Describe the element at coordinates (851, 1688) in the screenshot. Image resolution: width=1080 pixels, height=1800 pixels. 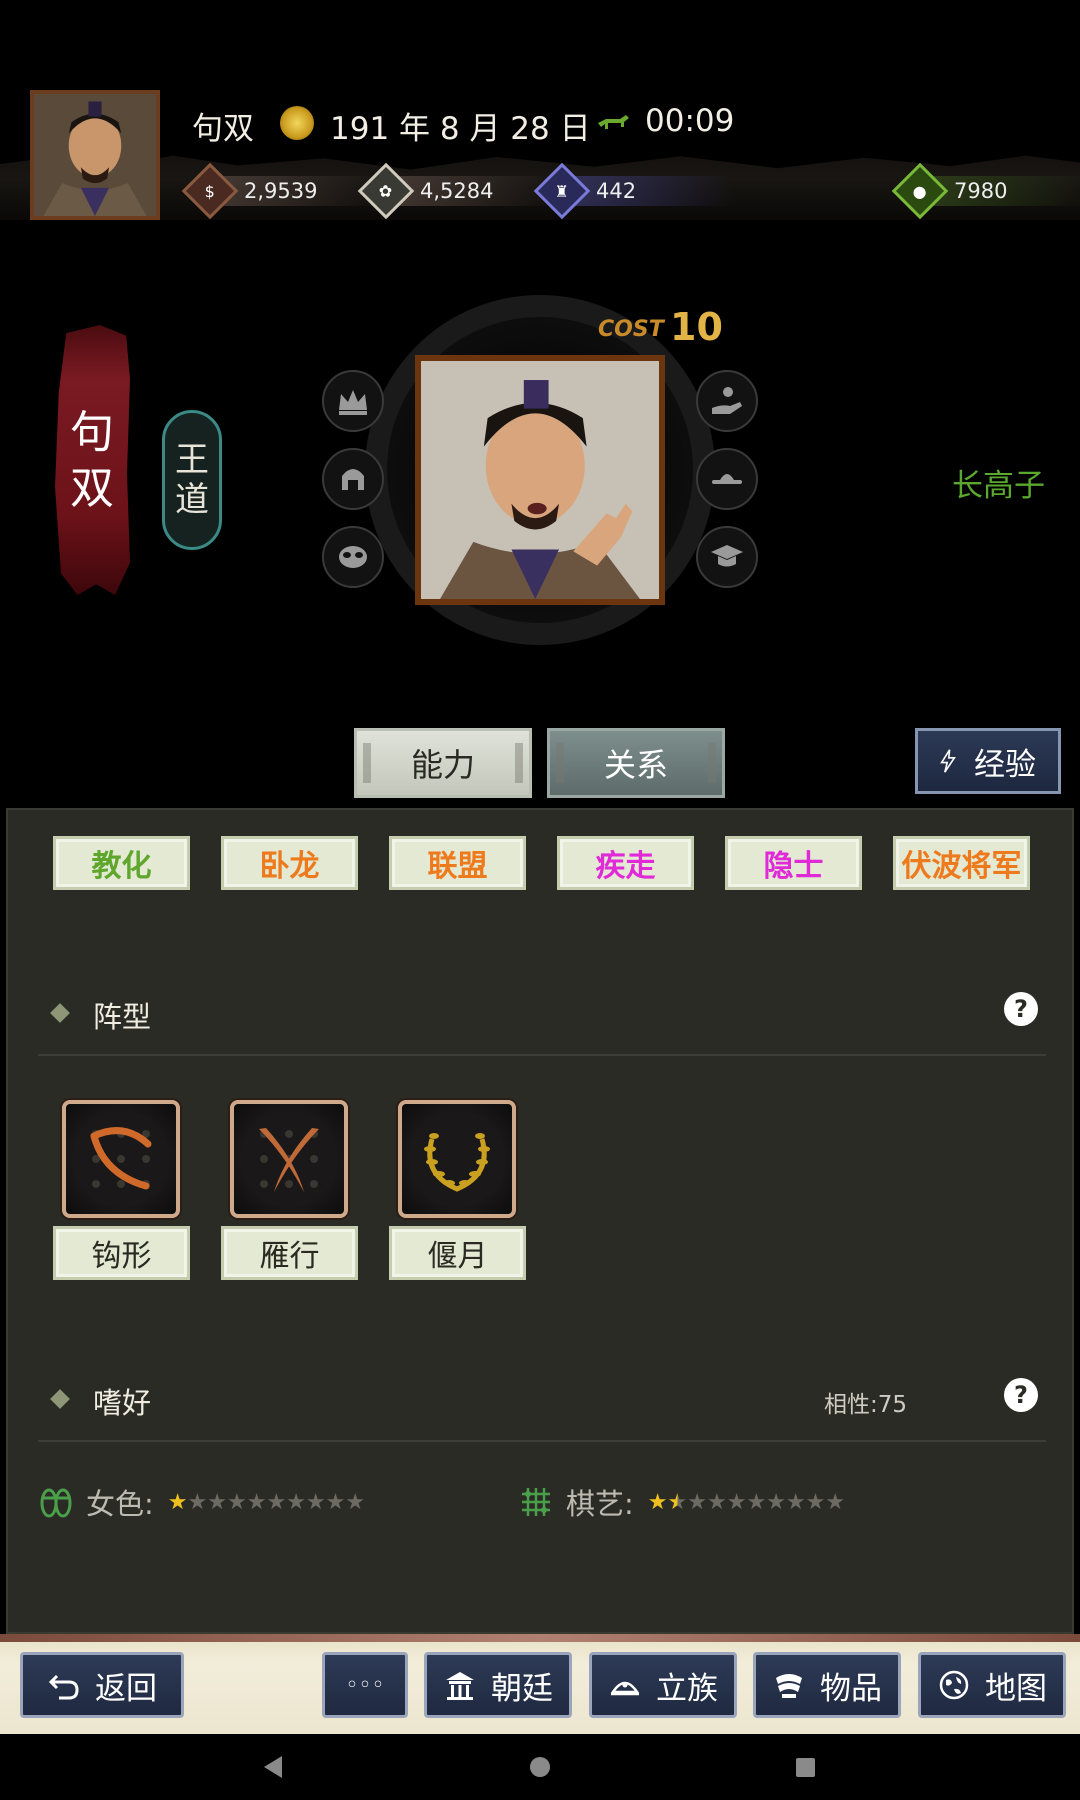
I see `items-label: 物品` at that location.